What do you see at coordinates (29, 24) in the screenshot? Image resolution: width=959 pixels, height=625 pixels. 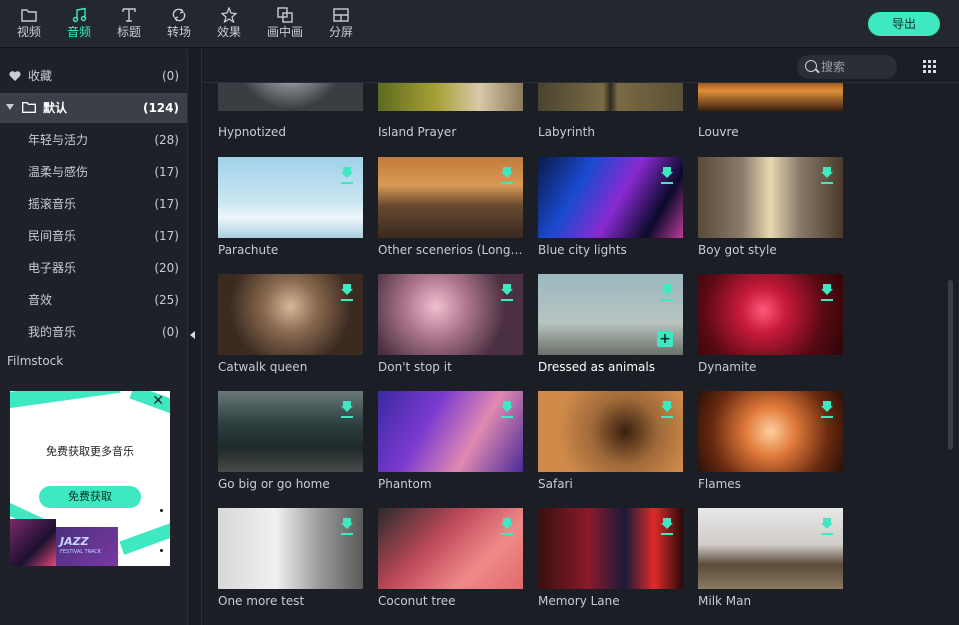 I see `tab-video: 视频` at bounding box center [29, 24].